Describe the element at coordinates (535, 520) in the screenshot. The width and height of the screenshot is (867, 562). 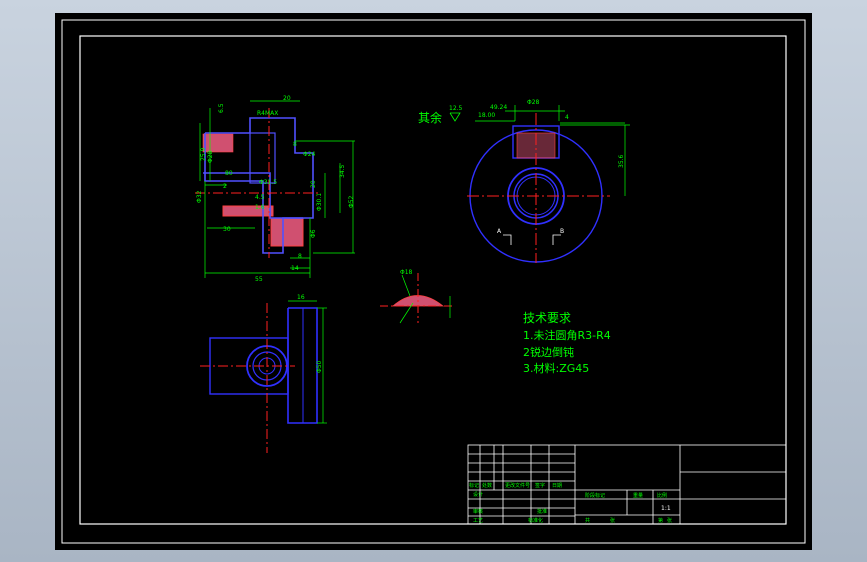
I see `svg-text: 标准化` at that location.